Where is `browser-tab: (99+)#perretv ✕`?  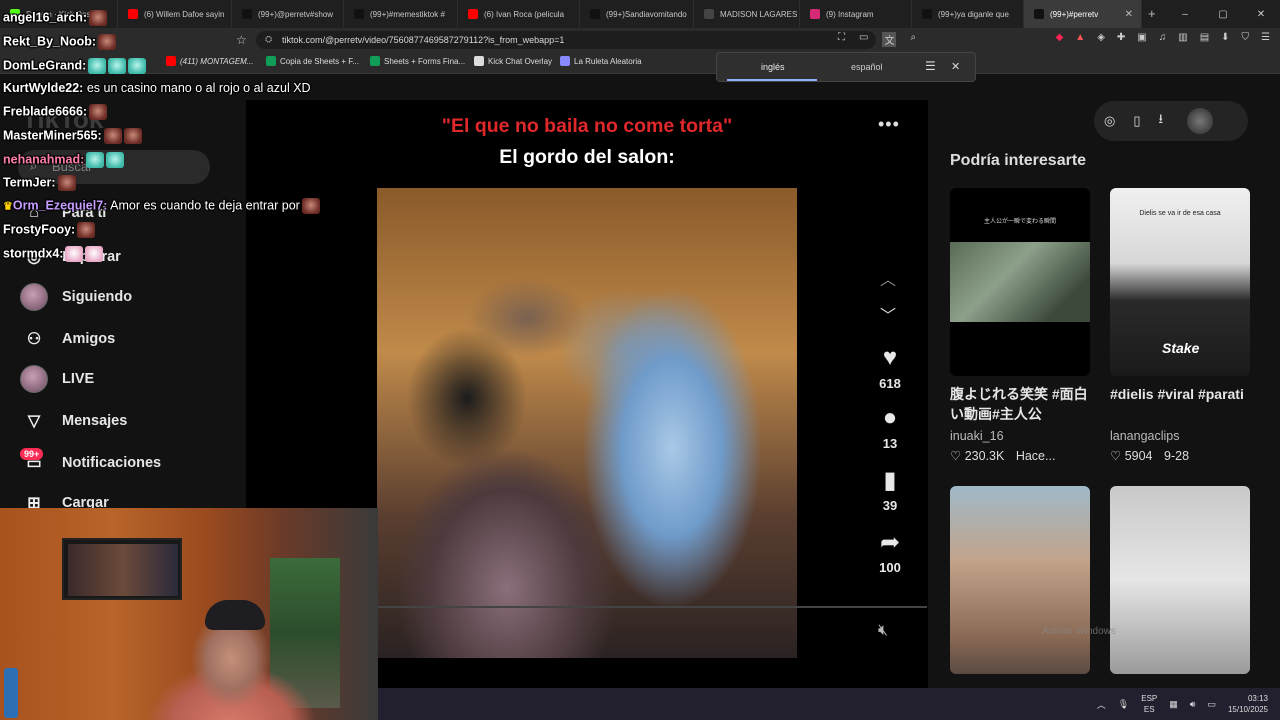
browser-tab: (99+)#perretv ✕ is located at coordinates (1083, 14).